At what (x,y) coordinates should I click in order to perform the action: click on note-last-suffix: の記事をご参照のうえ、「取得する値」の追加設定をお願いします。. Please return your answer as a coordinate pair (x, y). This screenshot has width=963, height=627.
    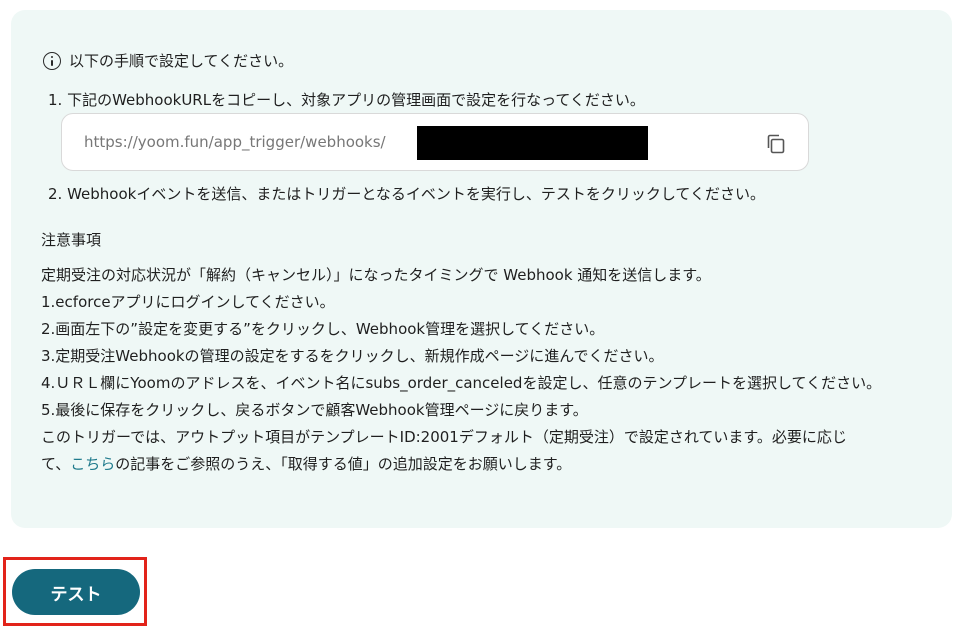
    Looking at the image, I should click on (343, 464).